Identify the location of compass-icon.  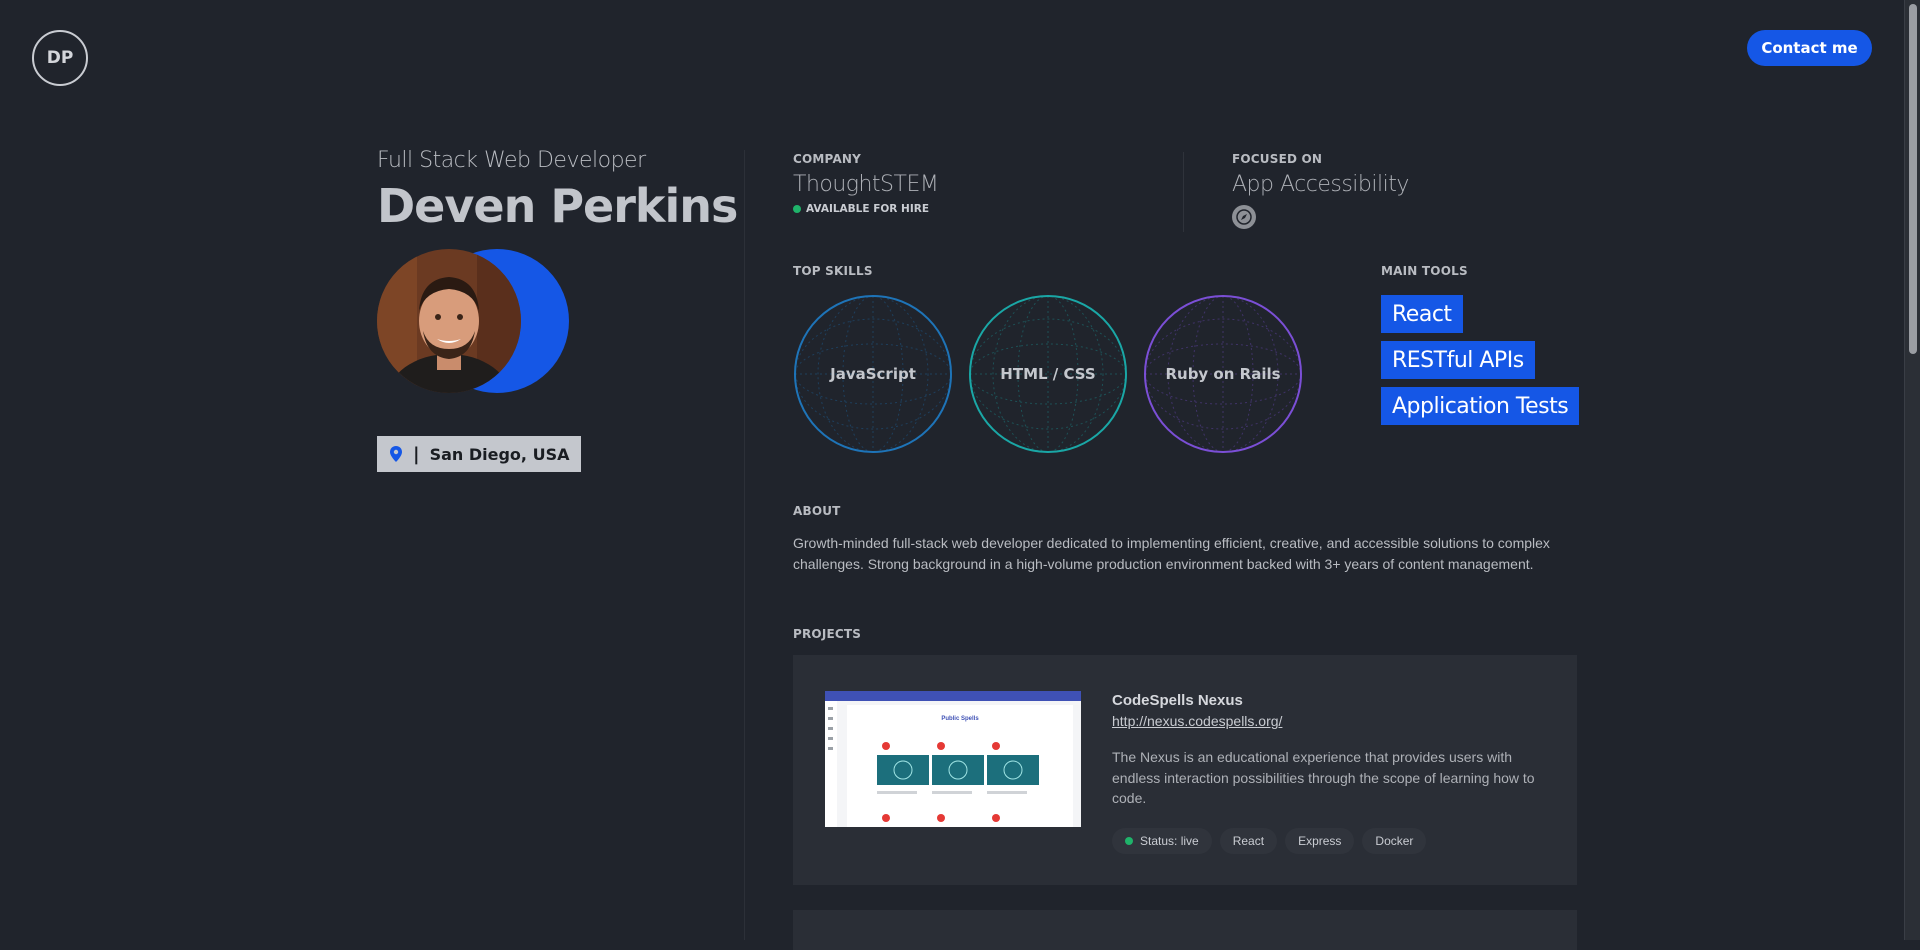
(1244, 217).